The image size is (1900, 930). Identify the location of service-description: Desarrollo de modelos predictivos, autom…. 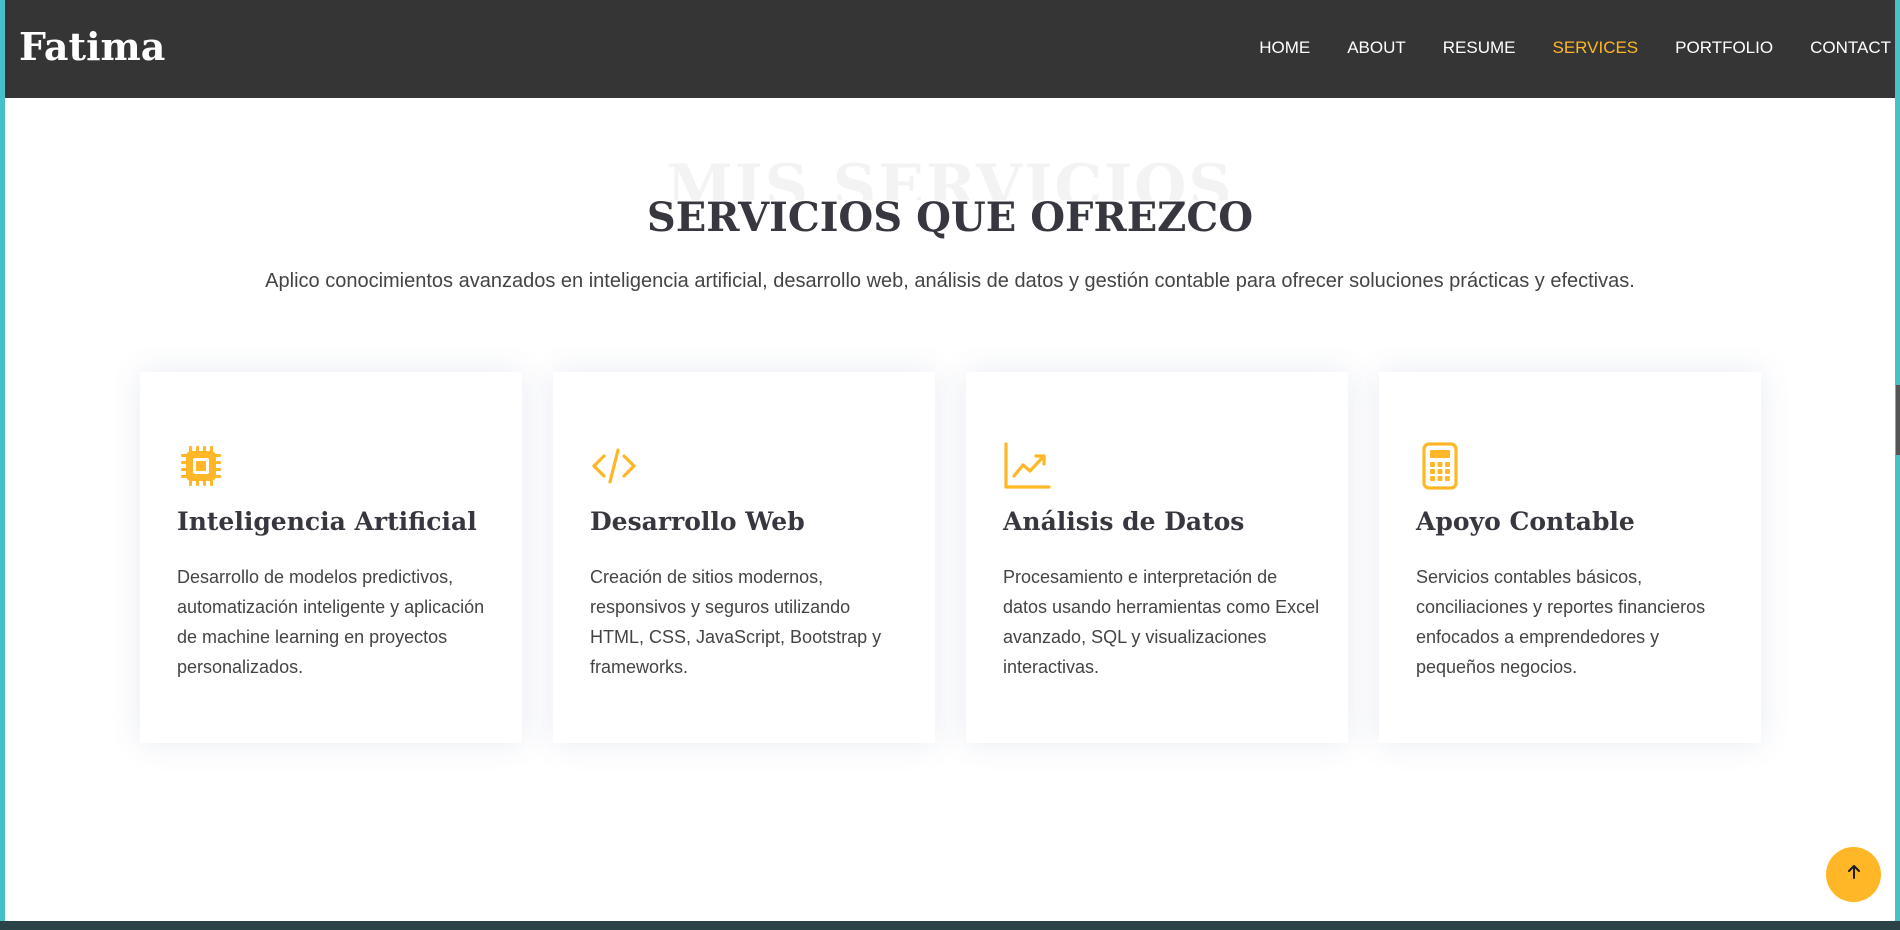
(331, 622).